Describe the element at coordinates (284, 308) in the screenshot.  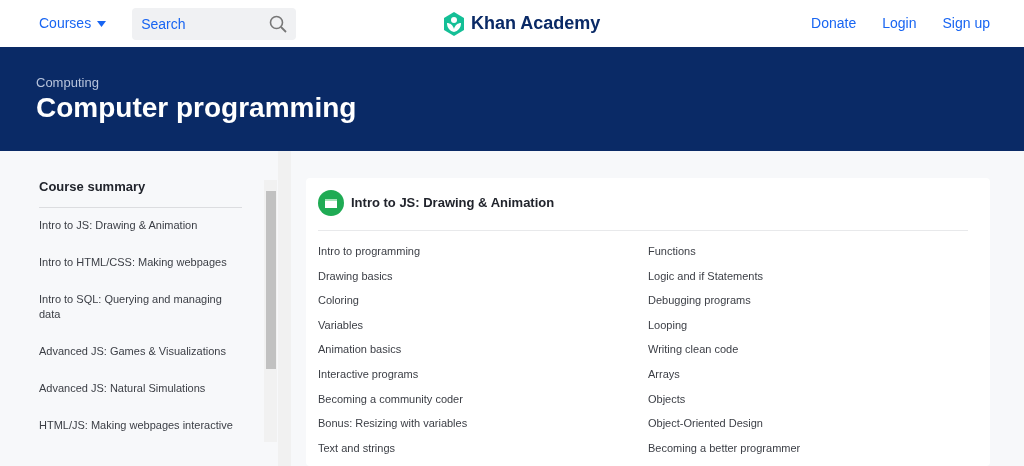
I see `page-scrollbar` at that location.